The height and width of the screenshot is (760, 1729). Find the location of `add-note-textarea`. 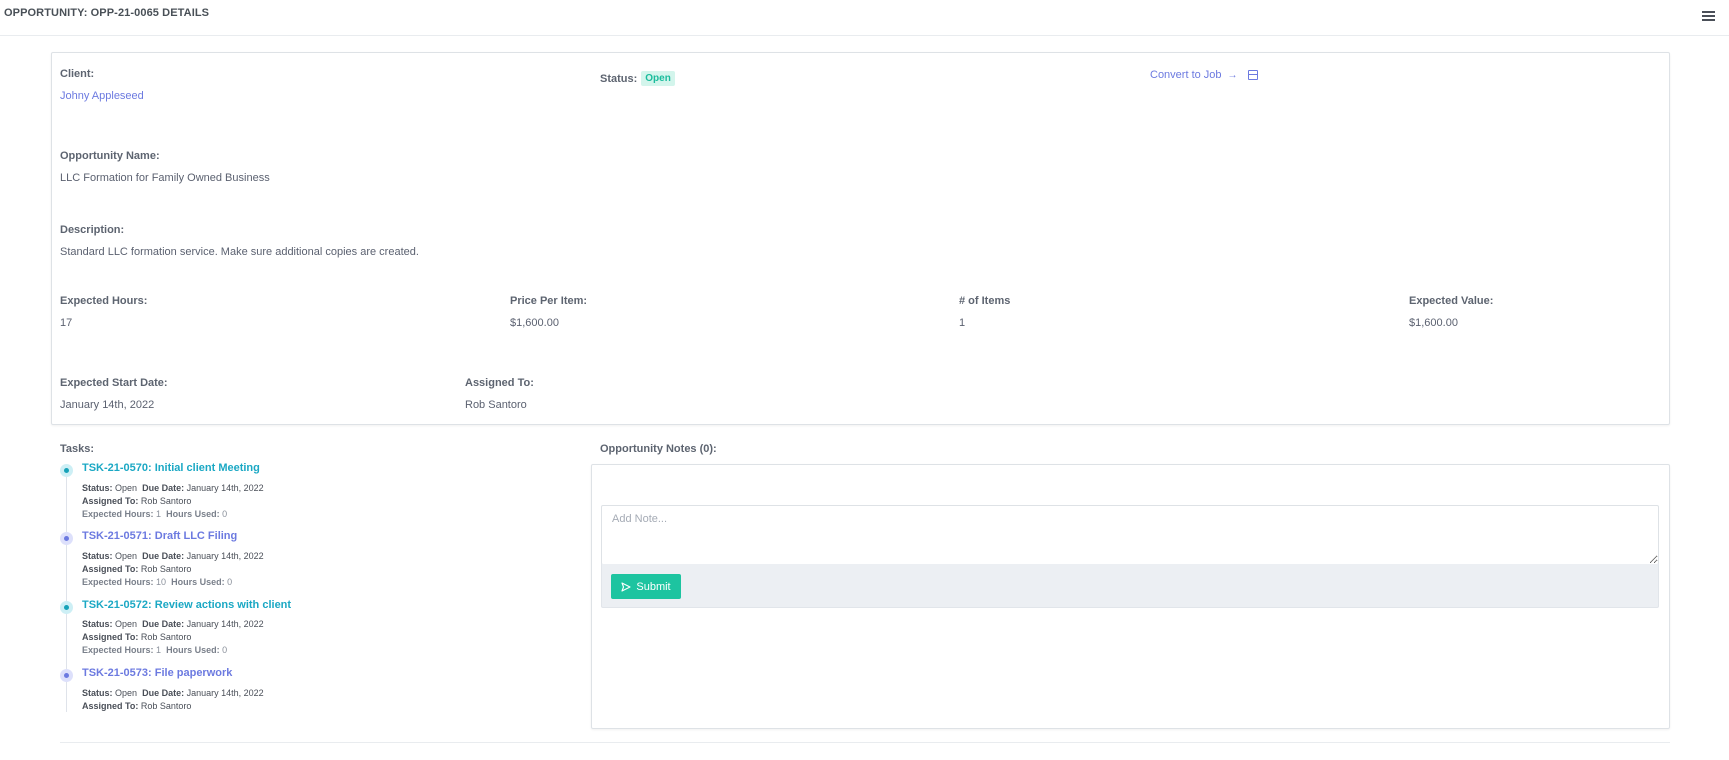

add-note-textarea is located at coordinates (1130, 535).